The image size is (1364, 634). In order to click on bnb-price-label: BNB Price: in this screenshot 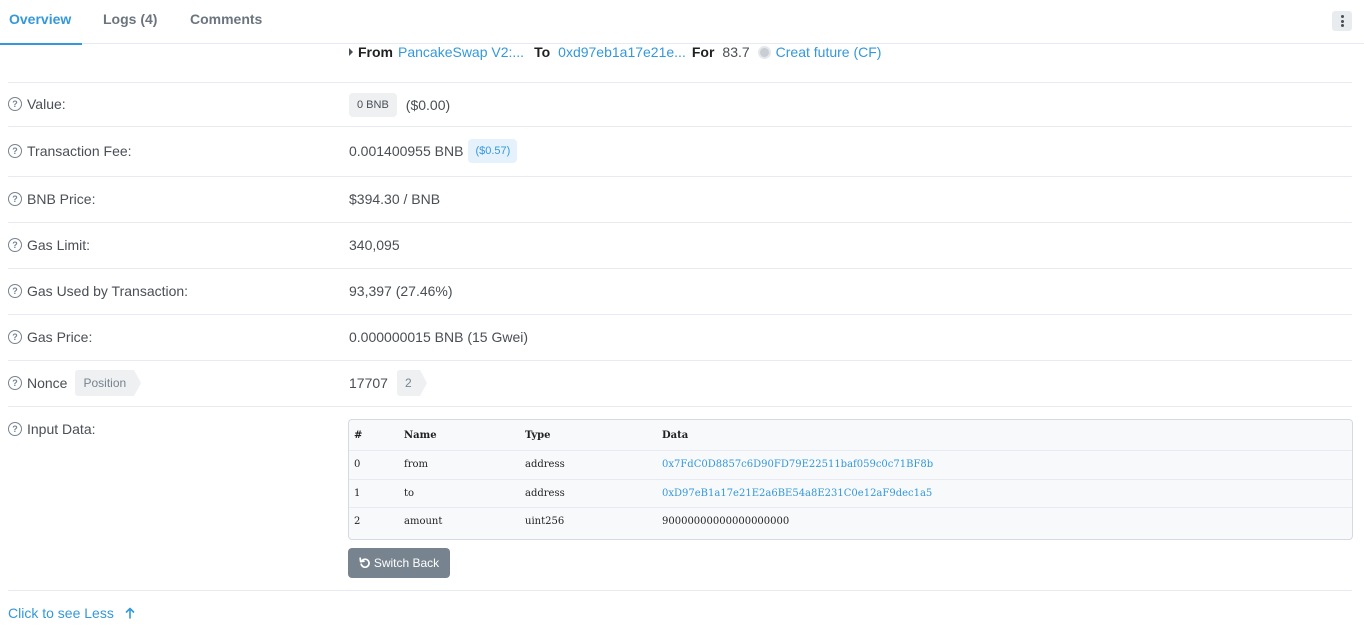, I will do `click(61, 199)`.